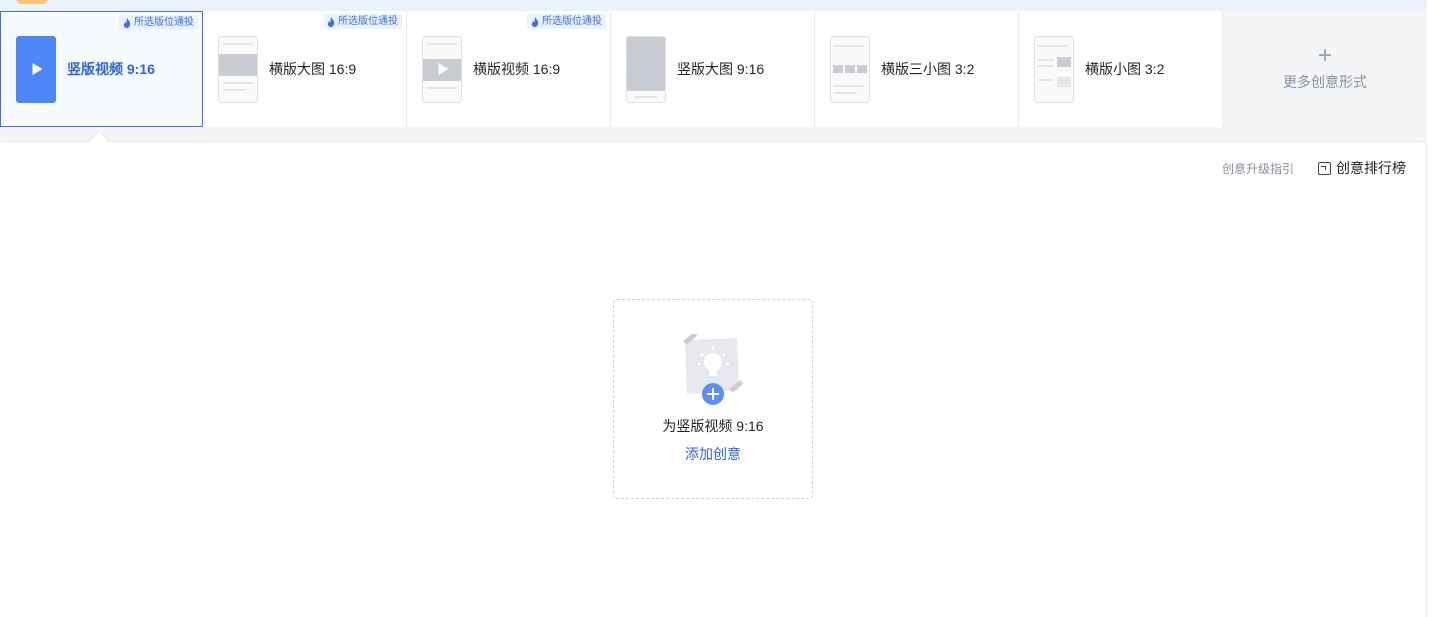 The image size is (1447, 617). I want to click on banner-logo, so click(32, 2).